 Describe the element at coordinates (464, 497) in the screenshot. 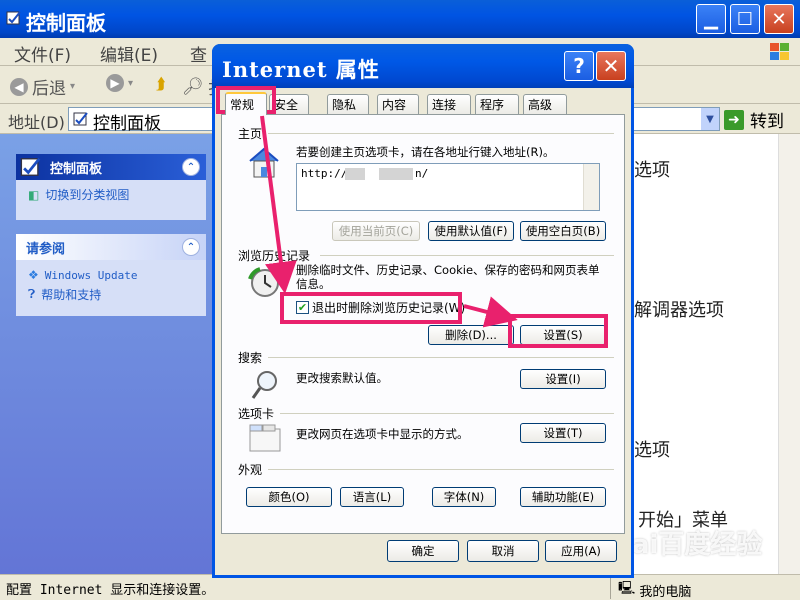

I see `fonts-button: 字体(N)` at that location.